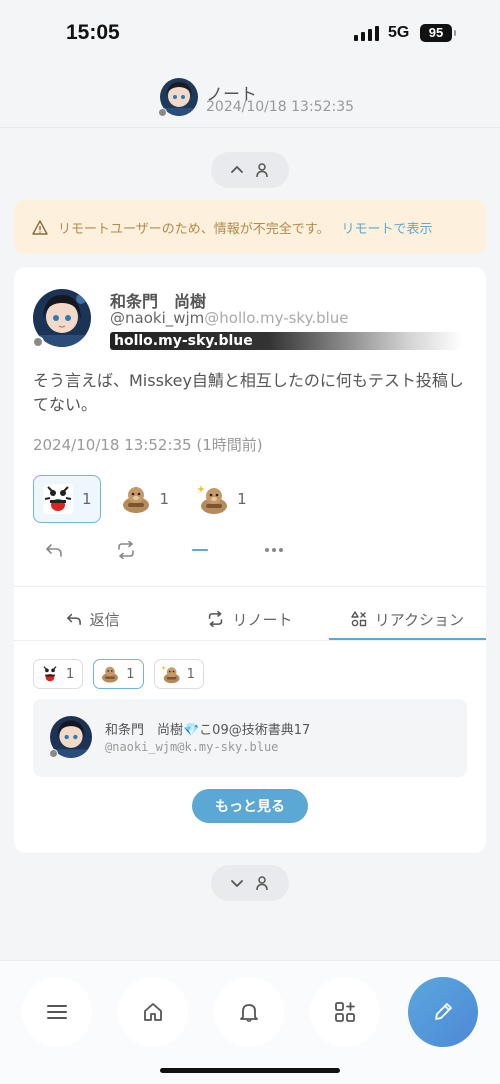 The image size is (500, 1084). What do you see at coordinates (366, 33) in the screenshot?
I see `signal-icon` at bounding box center [366, 33].